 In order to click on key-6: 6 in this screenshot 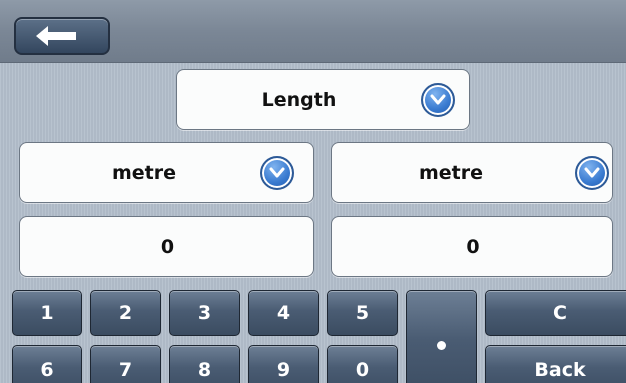, I will do `click(47, 364)`.